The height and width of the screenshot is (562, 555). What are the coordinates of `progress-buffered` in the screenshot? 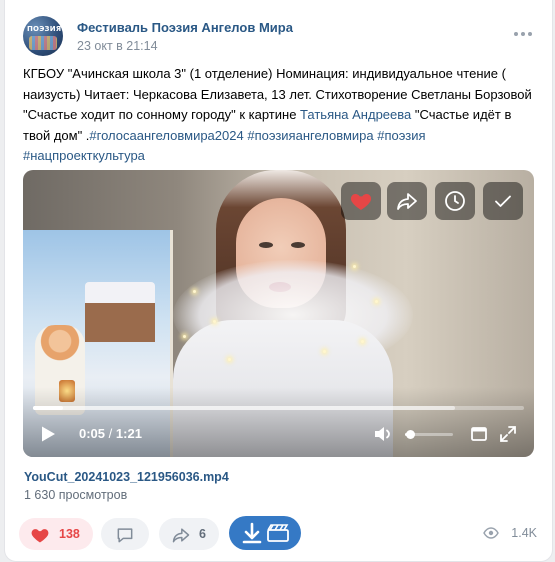 It's located at (244, 408).